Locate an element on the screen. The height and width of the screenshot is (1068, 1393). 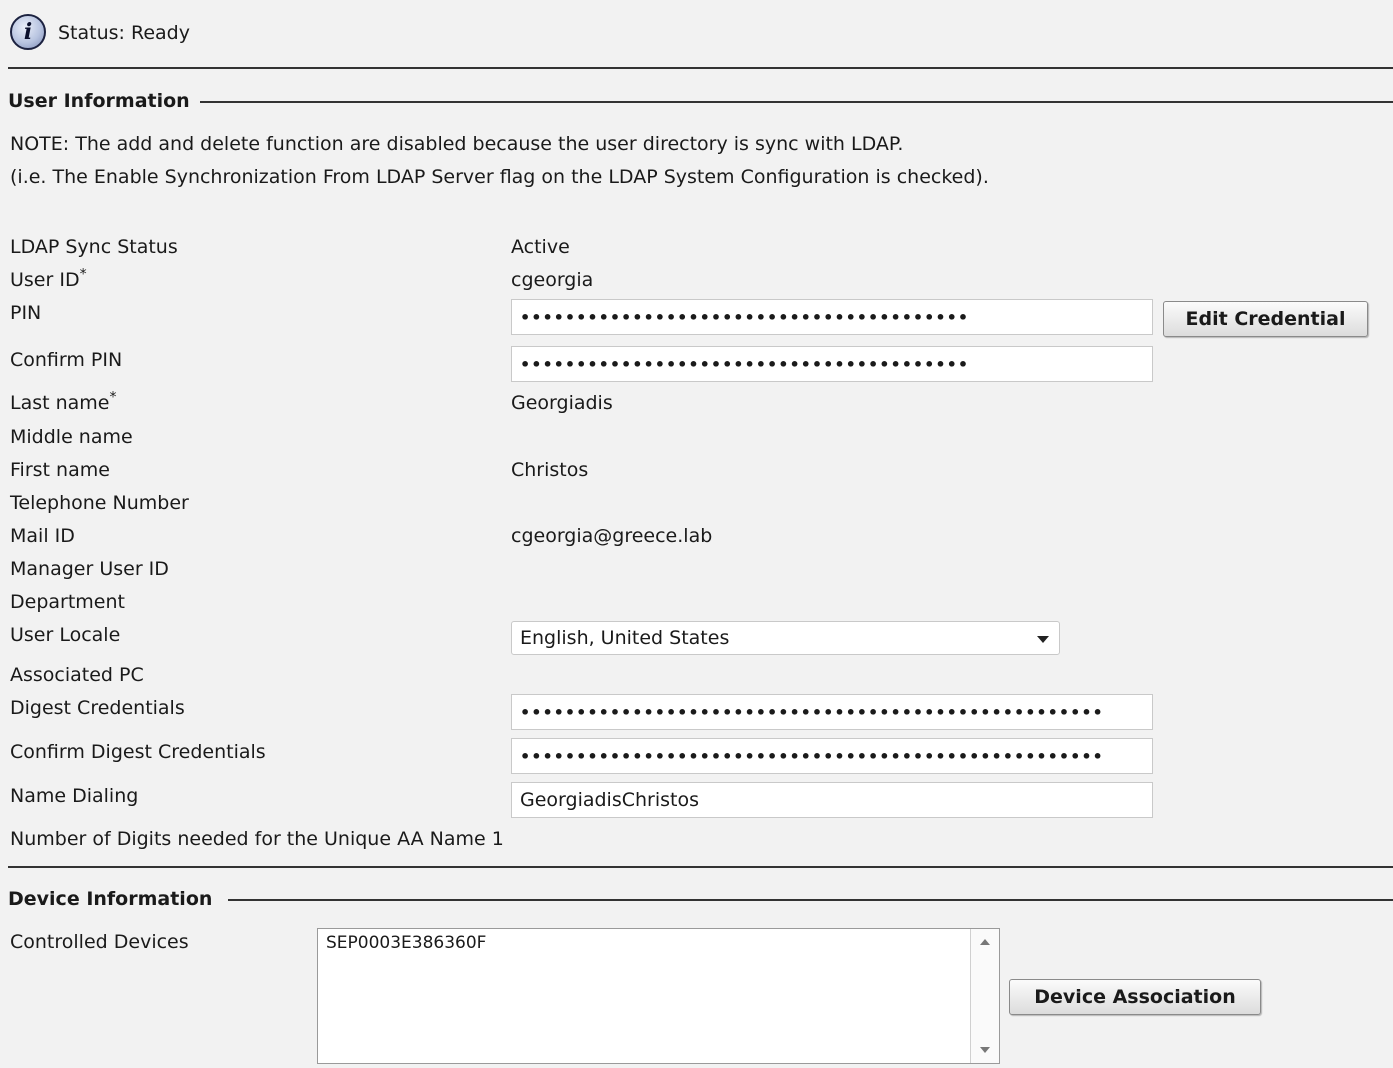
ldap-sync-status-label: LDAP Sync Status is located at coordinates (94, 247).